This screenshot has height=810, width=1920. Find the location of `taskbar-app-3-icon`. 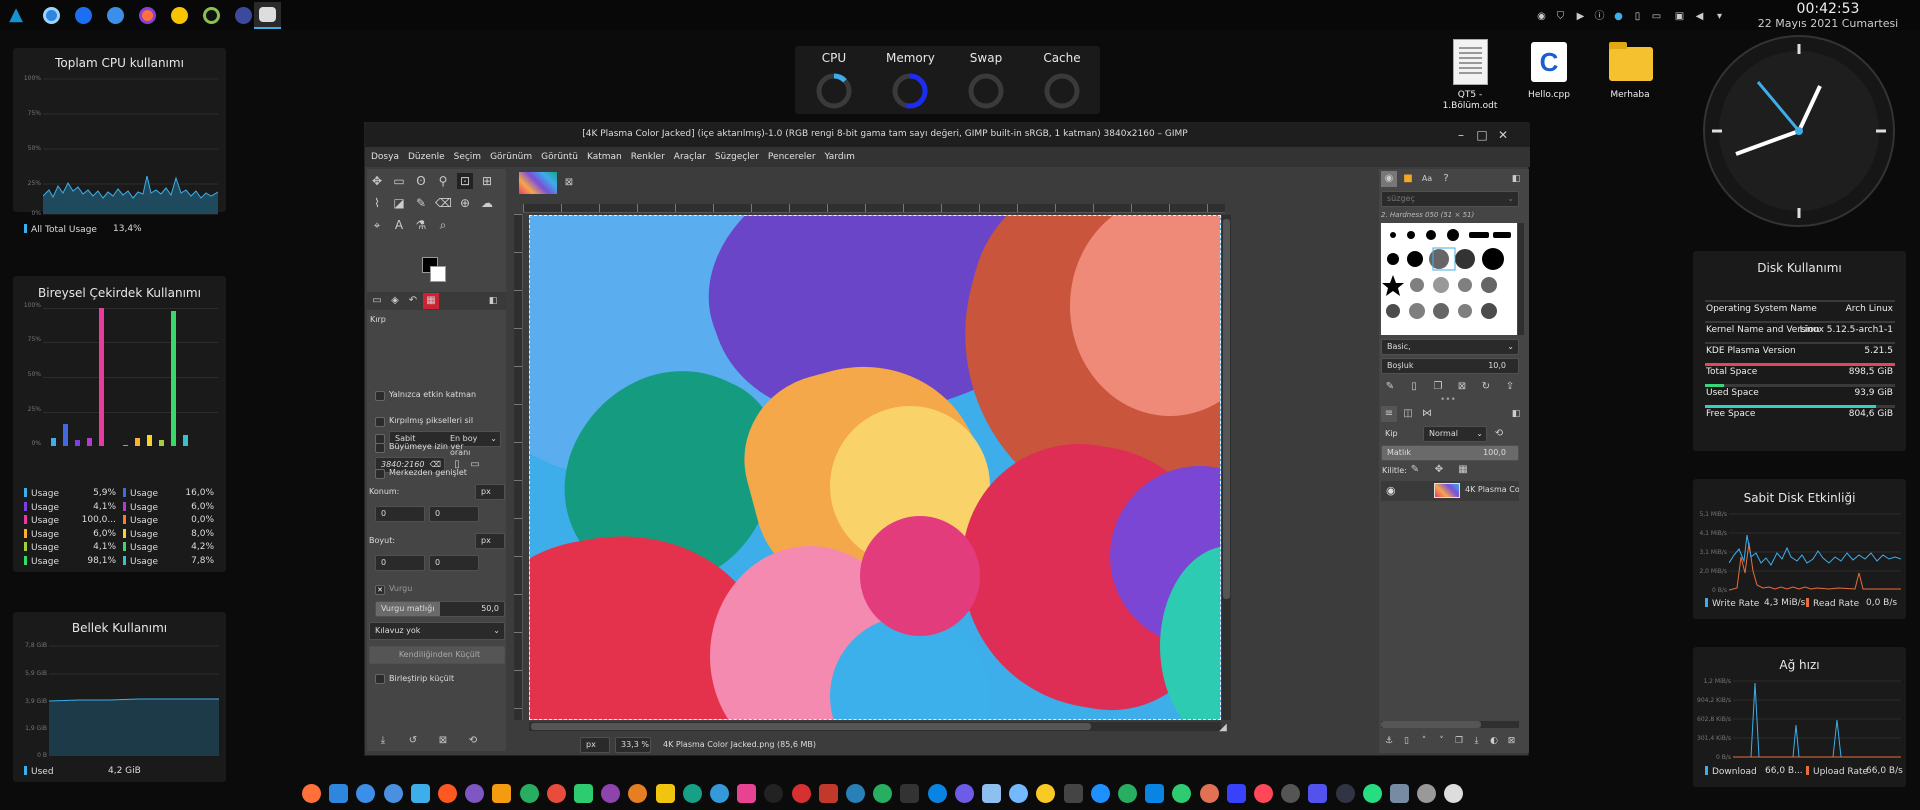

taskbar-app-3-icon is located at coordinates (115, 15).